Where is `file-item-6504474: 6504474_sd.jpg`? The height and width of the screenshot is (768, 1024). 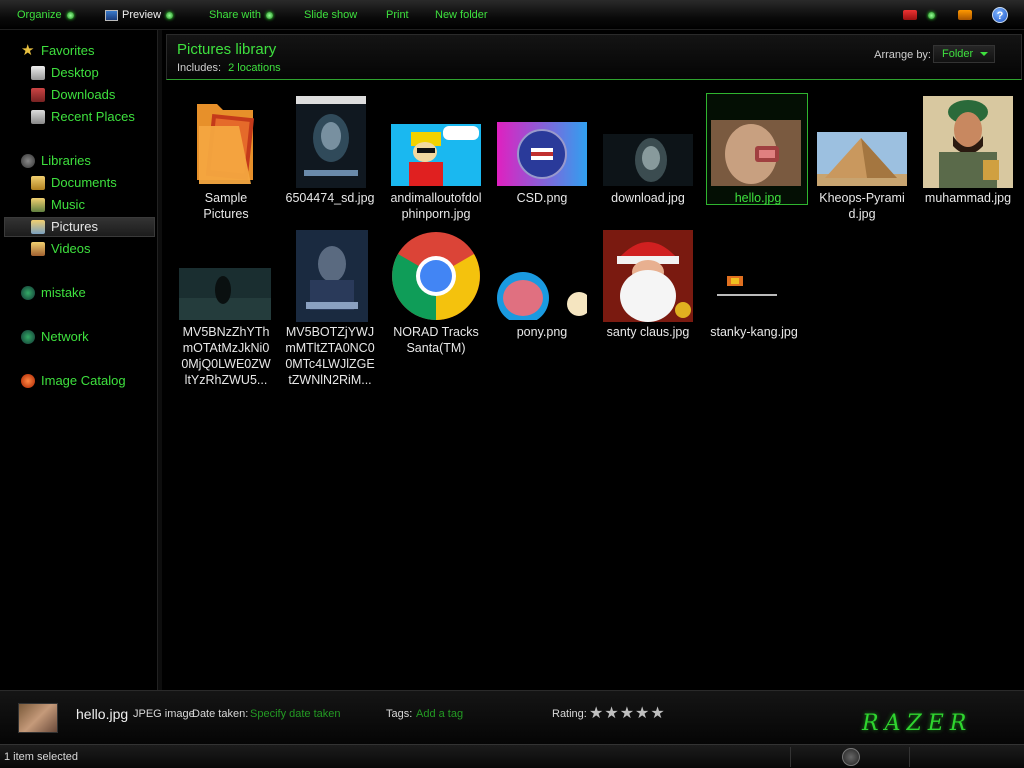
file-item-6504474: 6504474_sd.jpg is located at coordinates (330, 150).